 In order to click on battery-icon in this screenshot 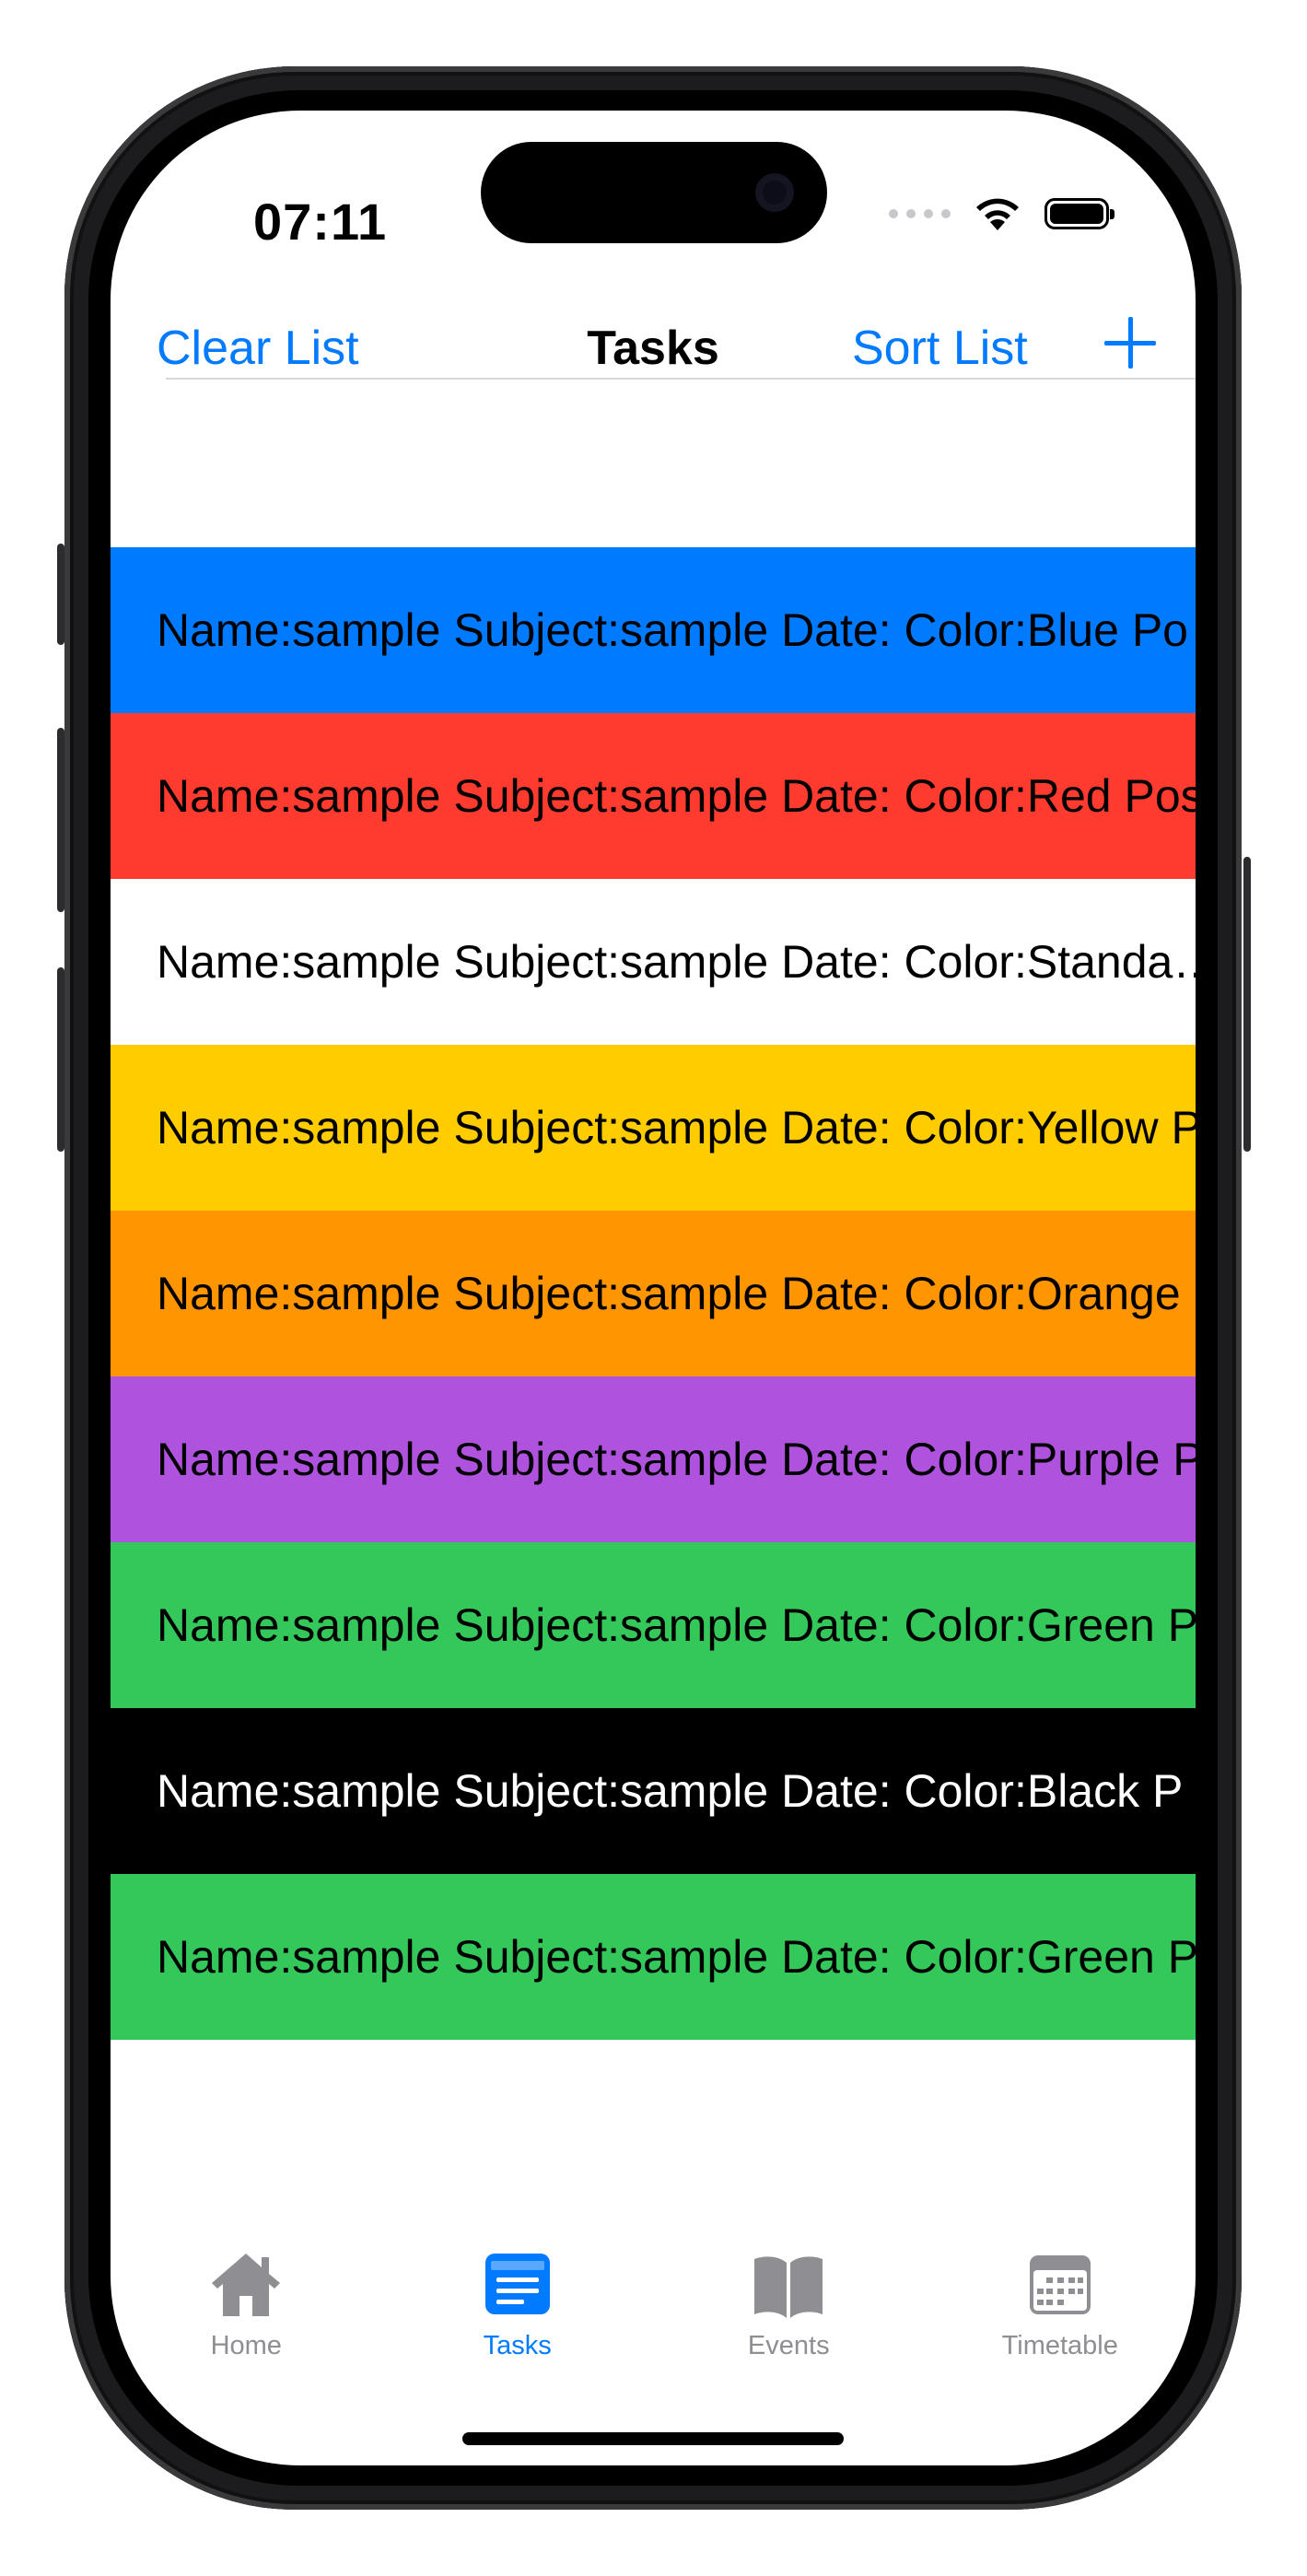, I will do `click(1079, 213)`.